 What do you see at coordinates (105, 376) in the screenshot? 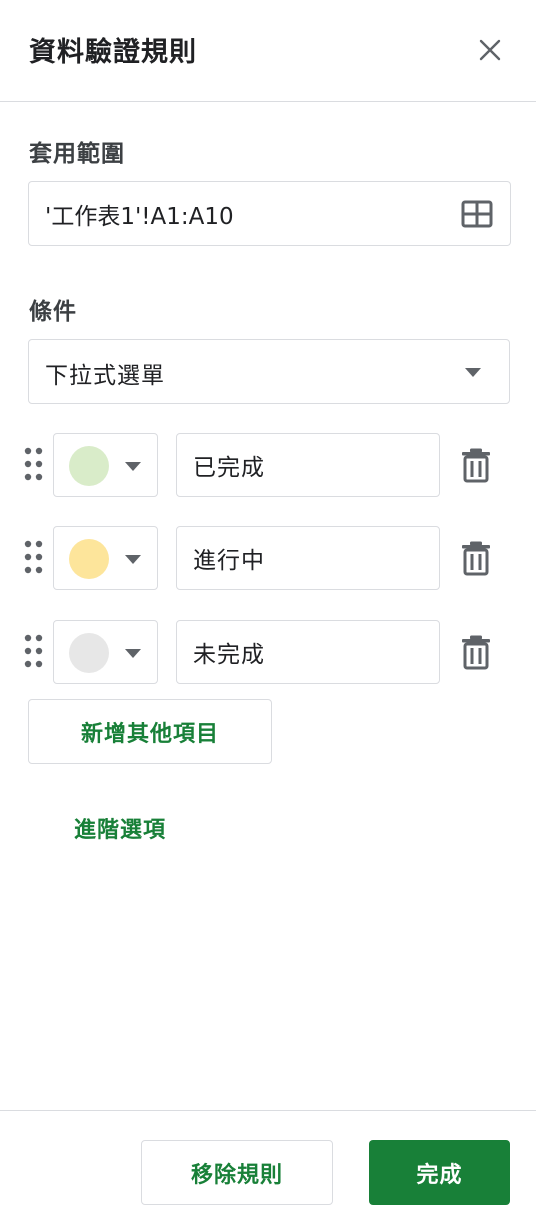
I see `criteria-selected-value: 下拉式選單` at bounding box center [105, 376].